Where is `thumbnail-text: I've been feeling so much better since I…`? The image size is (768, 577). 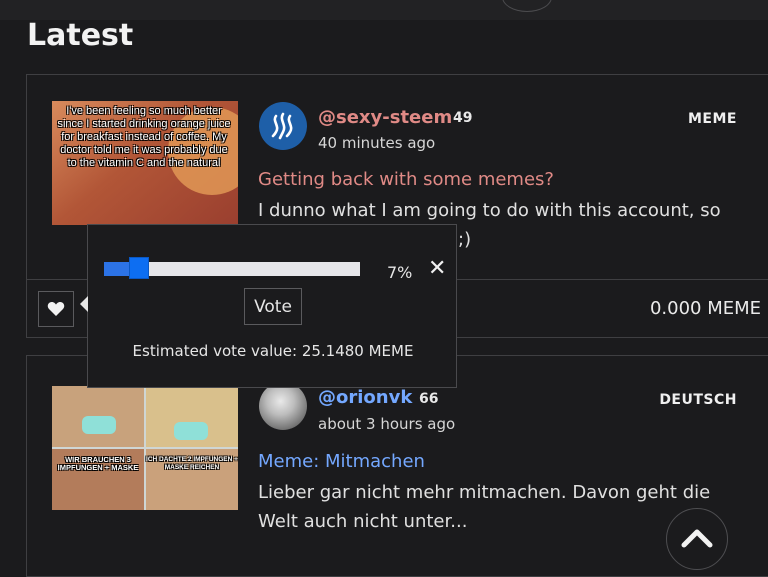
thumbnail-text: I've been feeling so much better since I… is located at coordinates (144, 137).